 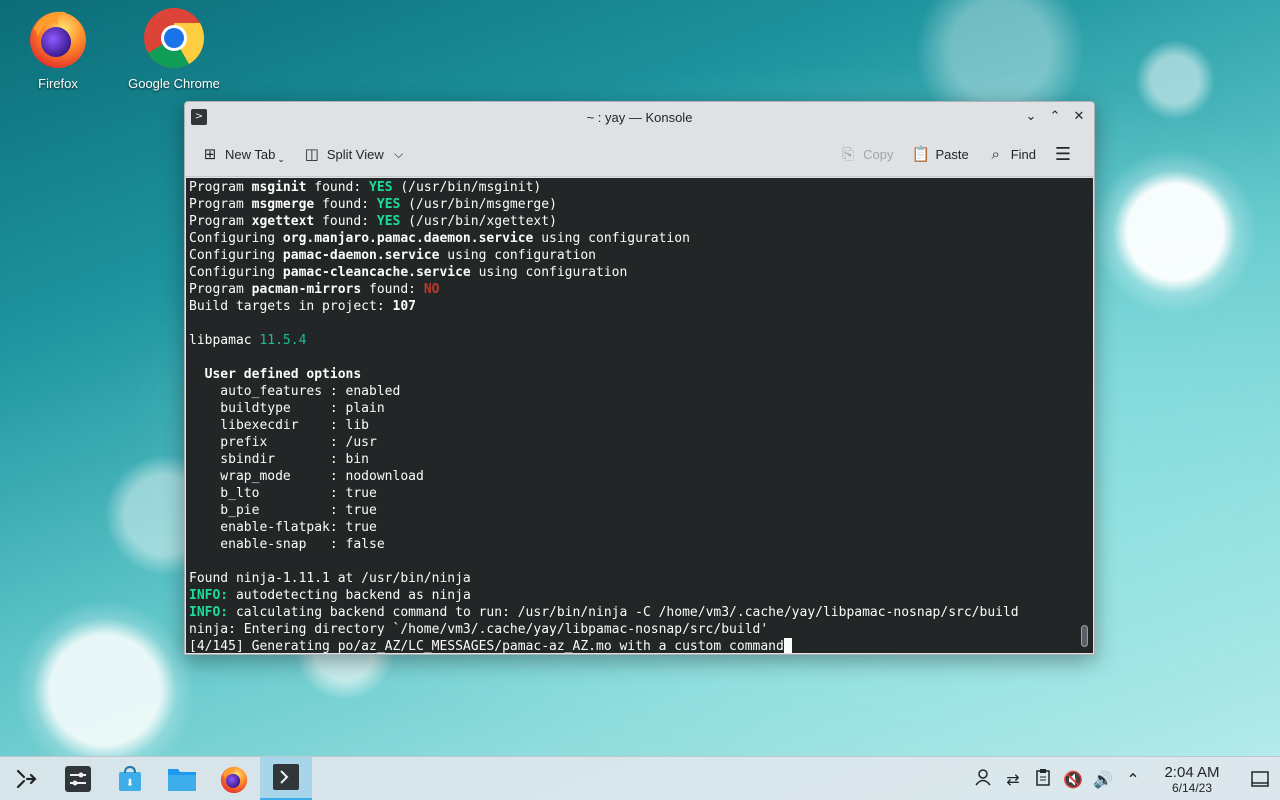 What do you see at coordinates (399, 153) in the screenshot?
I see `chevron-down-icon: ⌵` at bounding box center [399, 153].